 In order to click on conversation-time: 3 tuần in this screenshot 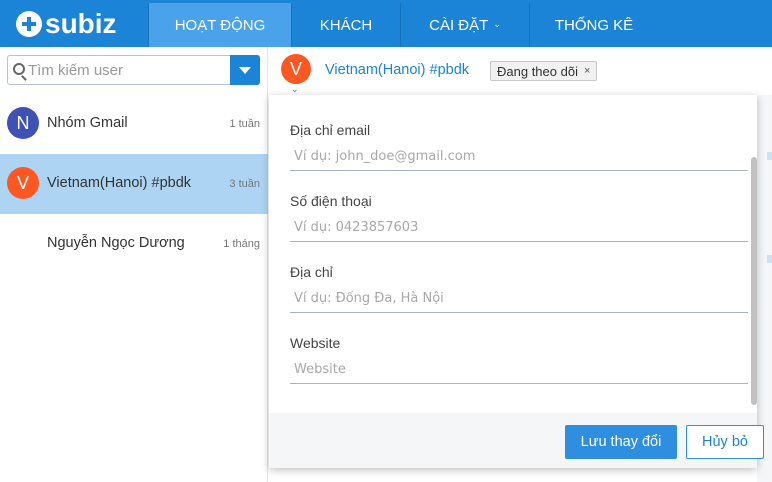, I will do `click(244, 184)`.